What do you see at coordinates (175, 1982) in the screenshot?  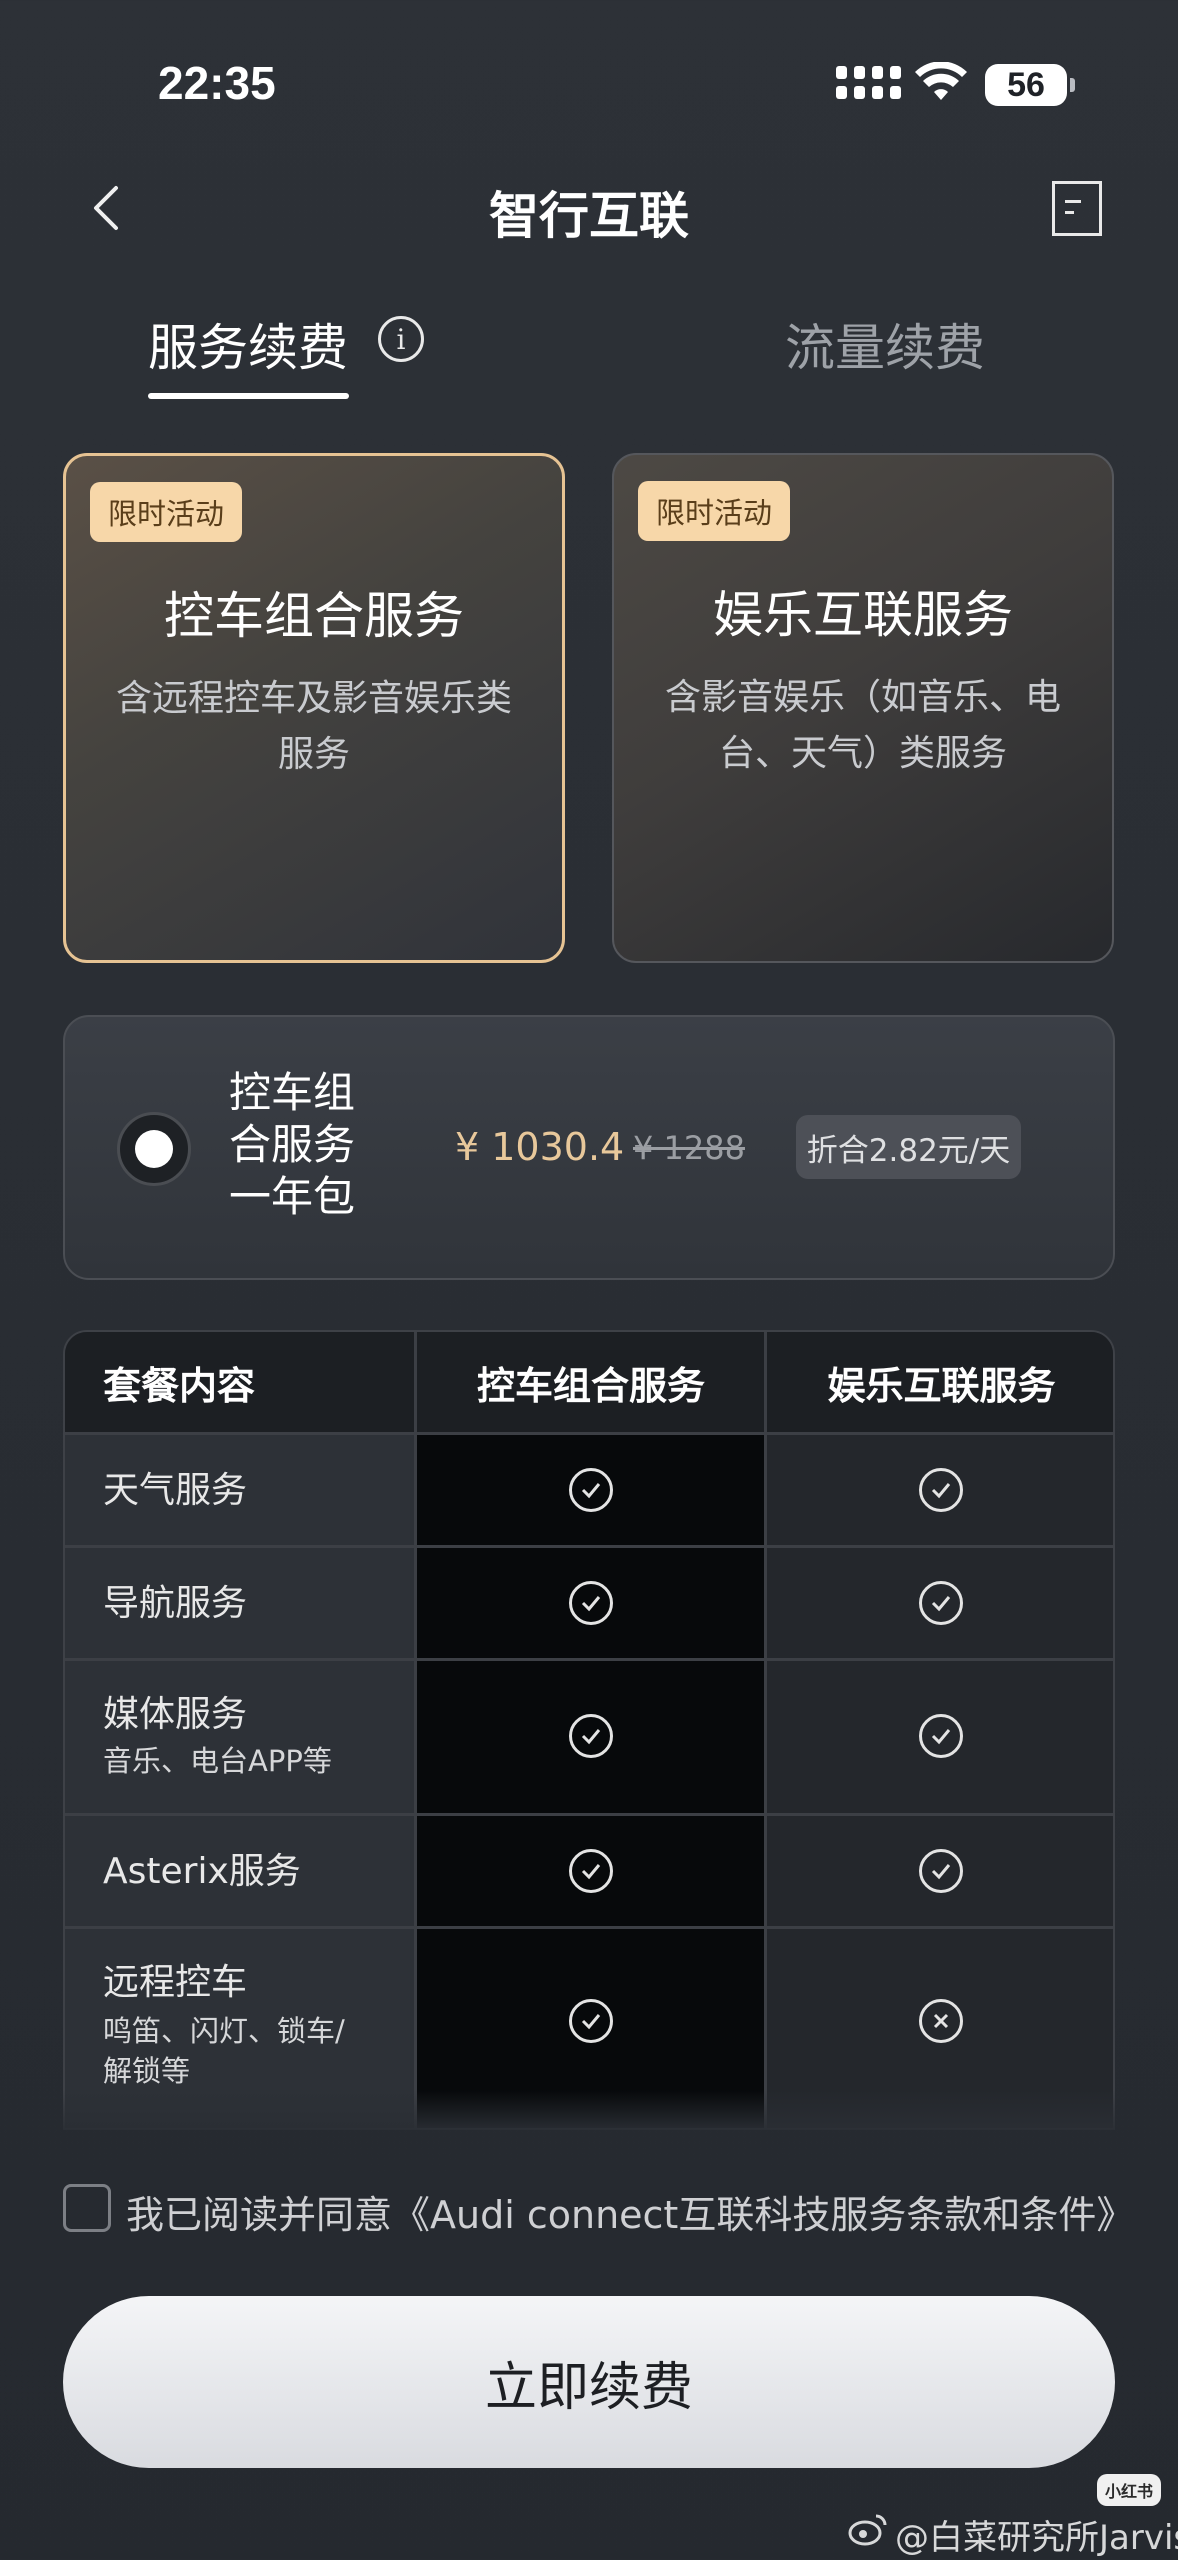 I see `row-label: 远程控车` at bounding box center [175, 1982].